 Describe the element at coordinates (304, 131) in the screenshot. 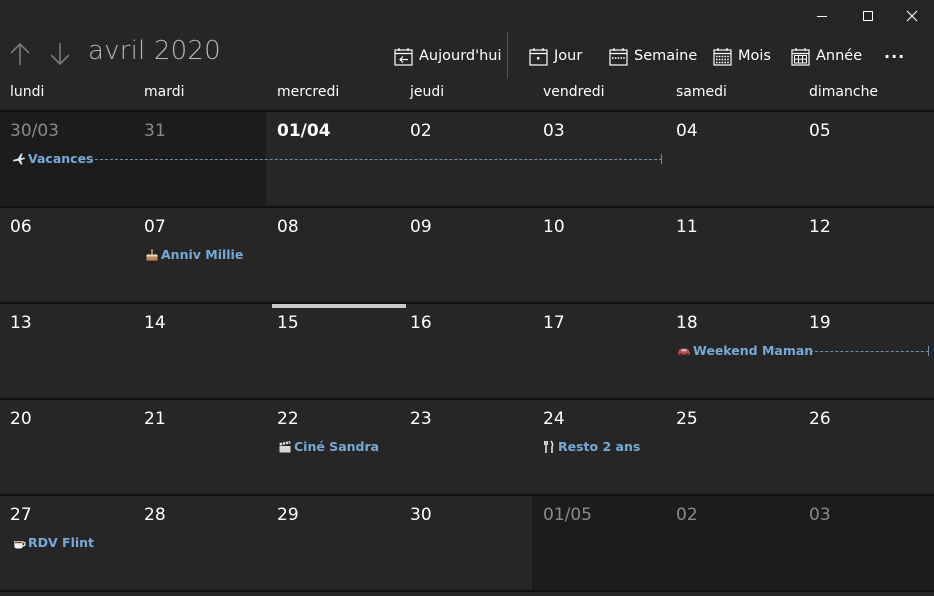

I see `day-number: 01/04` at that location.